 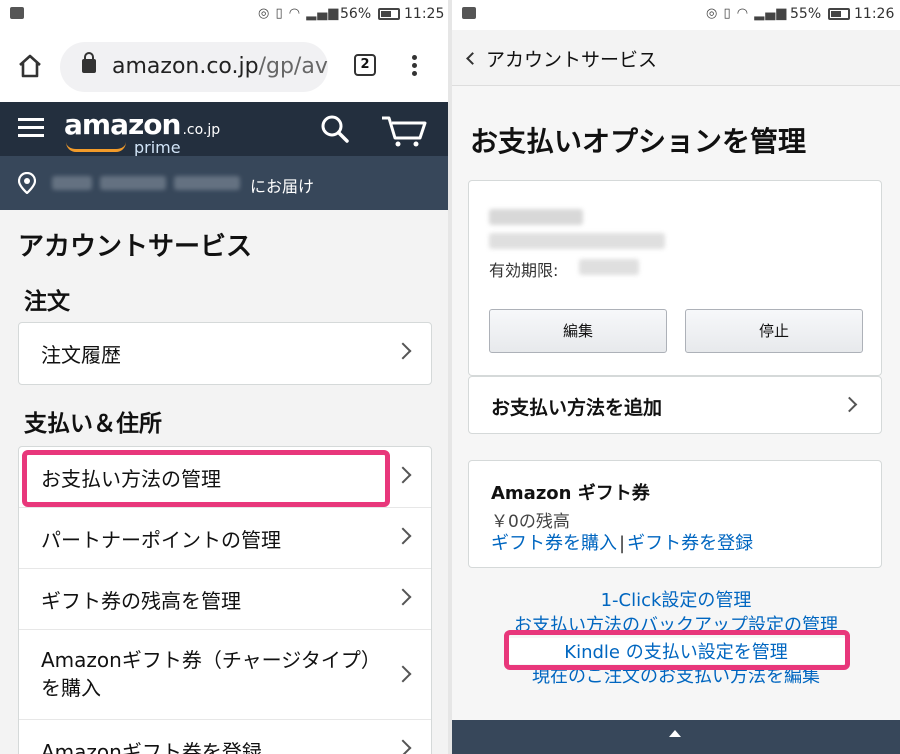 What do you see at coordinates (141, 601) in the screenshot?
I see `list-item-label: ギフト券の残高を管理` at bounding box center [141, 601].